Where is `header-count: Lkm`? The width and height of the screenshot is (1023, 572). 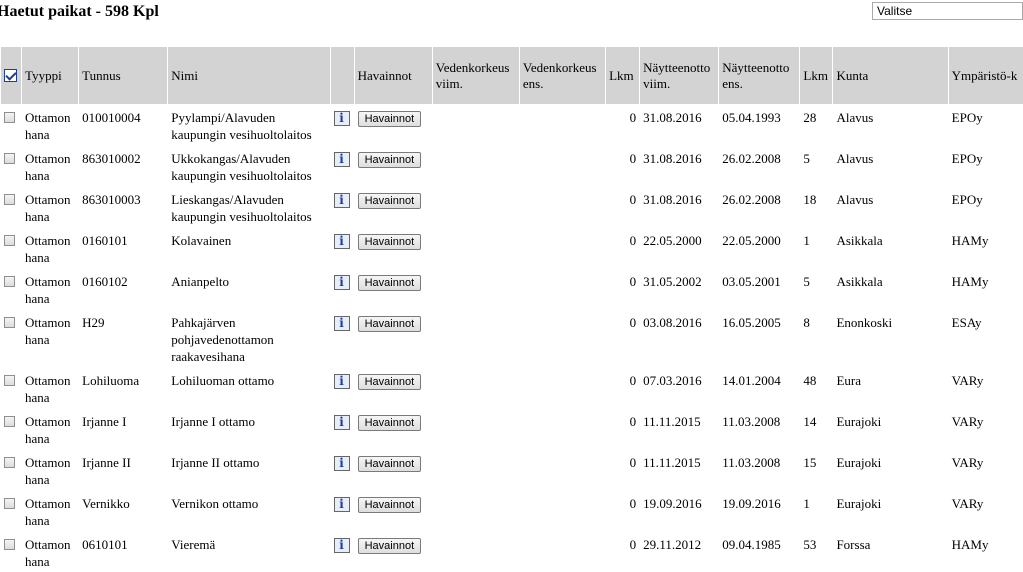 header-count: Lkm is located at coordinates (623, 75).